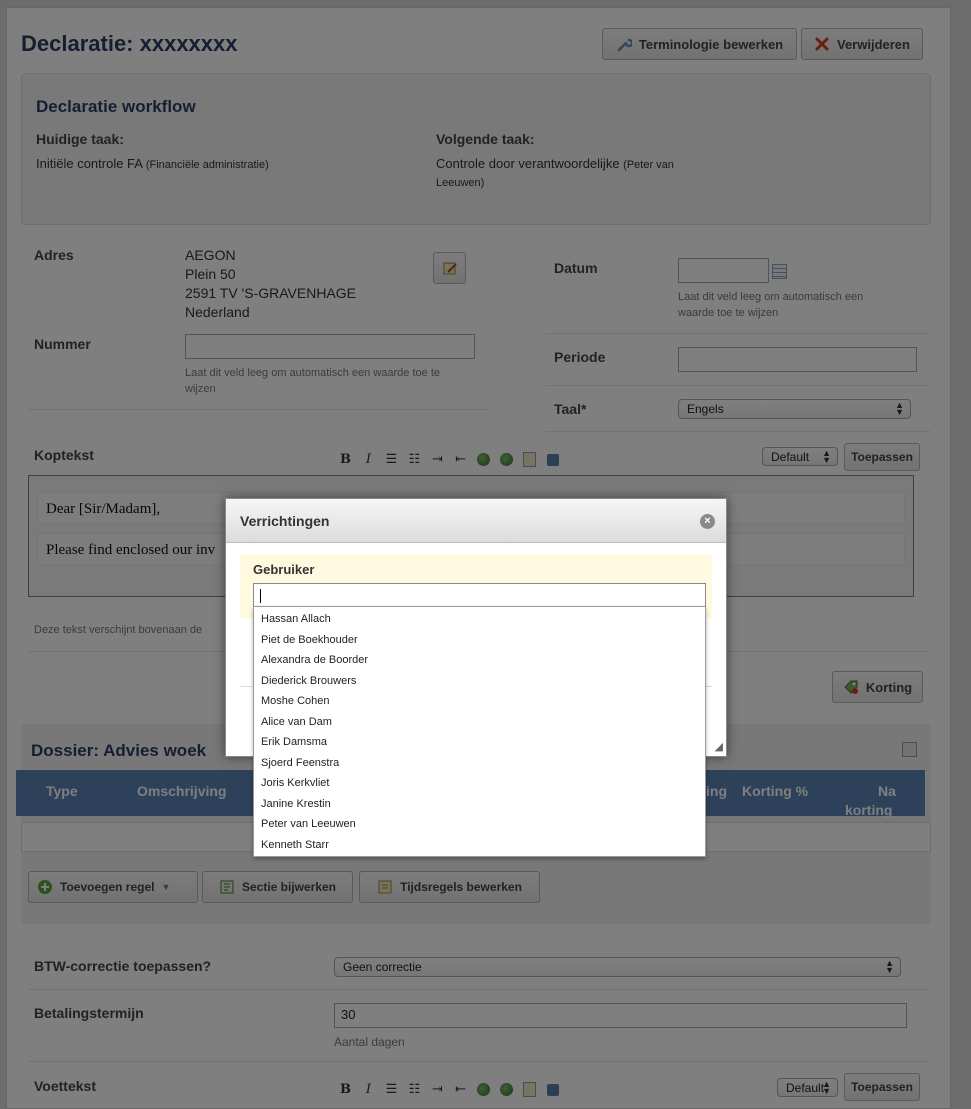  I want to click on text-cursor, so click(260, 595).